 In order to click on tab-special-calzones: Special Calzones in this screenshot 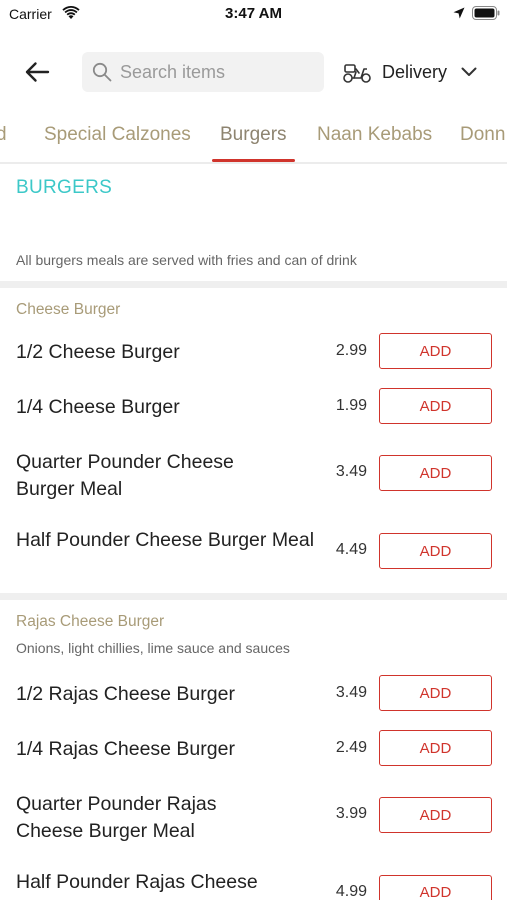, I will do `click(117, 135)`.